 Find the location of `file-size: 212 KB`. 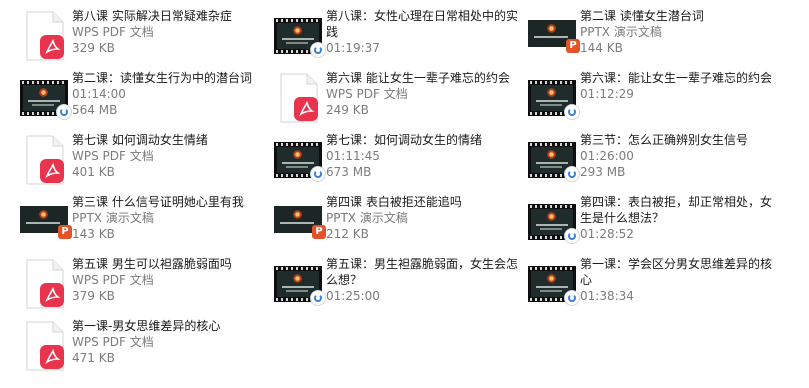

file-size: 212 KB is located at coordinates (347, 234).